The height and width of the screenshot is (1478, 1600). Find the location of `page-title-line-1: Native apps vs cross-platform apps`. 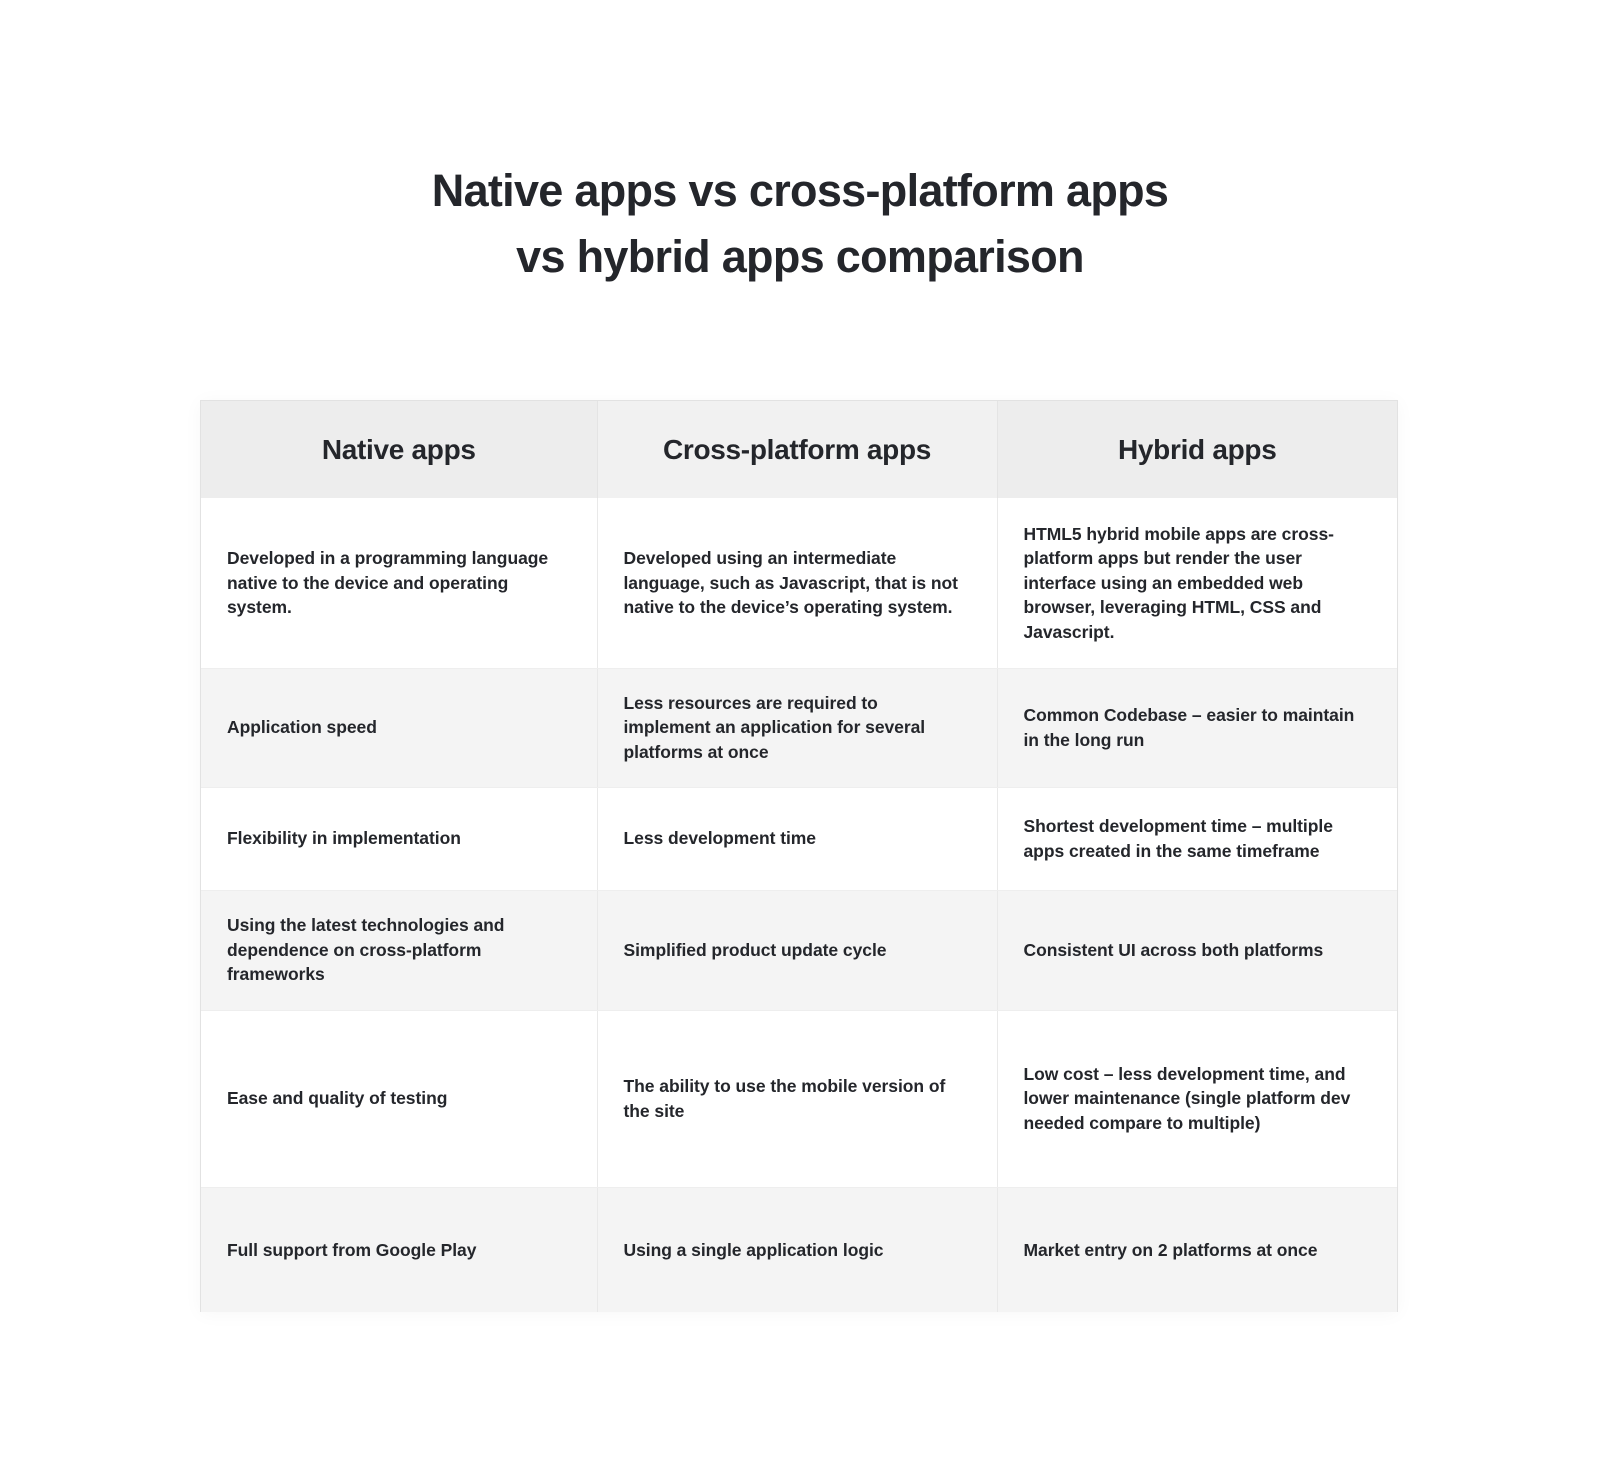

page-title-line-1: Native apps vs cross-platform apps is located at coordinates (800, 190).